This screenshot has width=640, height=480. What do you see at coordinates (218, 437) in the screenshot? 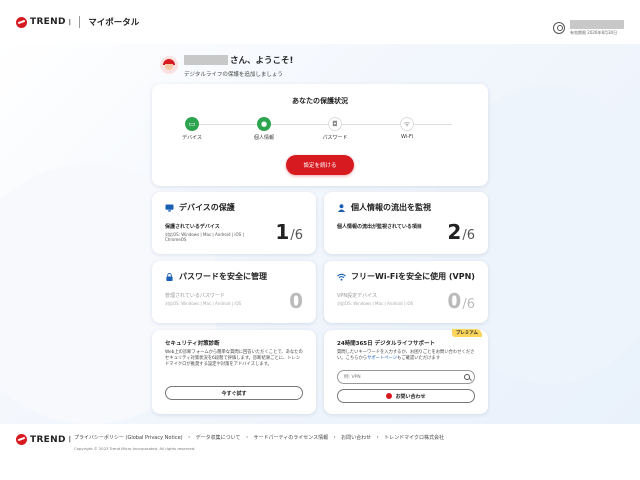
I see `data-collection-link: データ収集について` at bounding box center [218, 437].